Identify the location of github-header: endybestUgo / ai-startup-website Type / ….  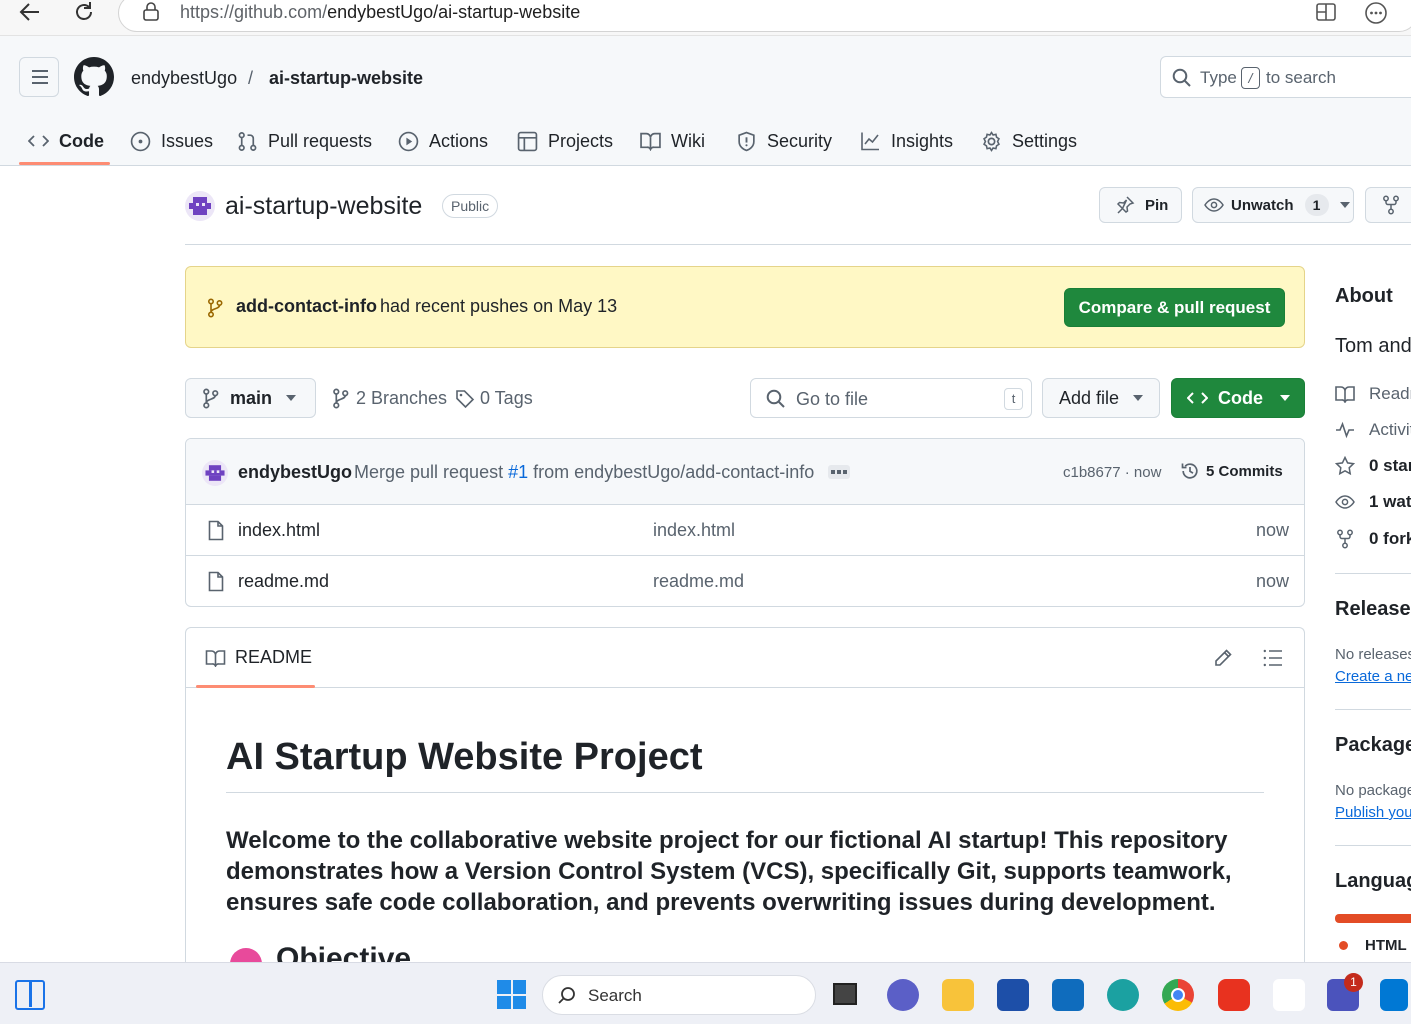
(705, 101).